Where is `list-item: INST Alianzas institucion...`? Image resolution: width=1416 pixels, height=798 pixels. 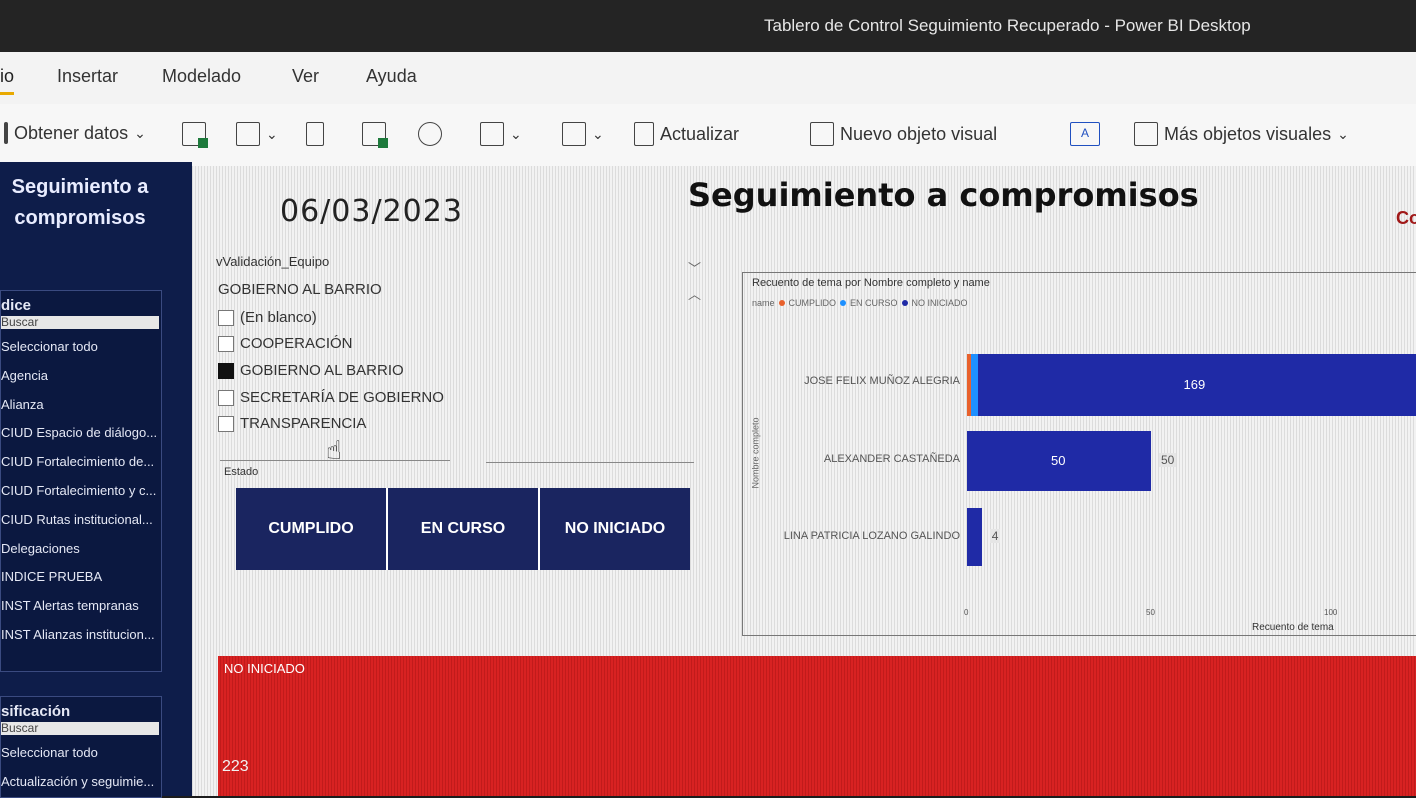 list-item: INST Alianzas institucion... is located at coordinates (81, 635).